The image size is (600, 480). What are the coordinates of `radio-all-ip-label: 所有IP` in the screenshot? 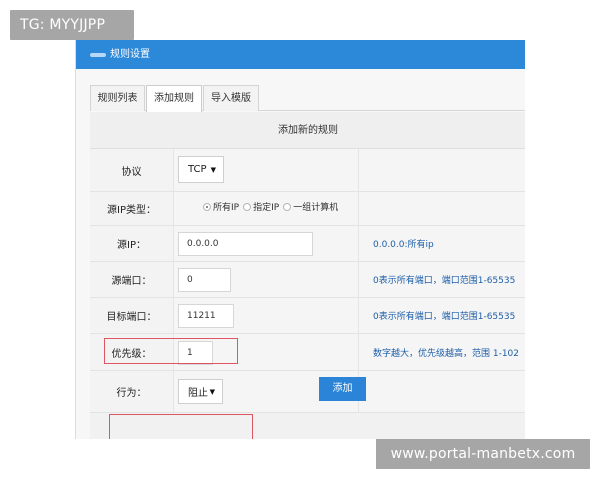 It's located at (226, 208).